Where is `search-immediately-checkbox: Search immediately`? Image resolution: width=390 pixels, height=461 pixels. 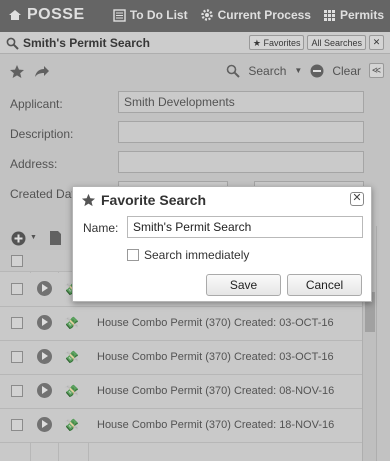
search-immediately-checkbox: Search immediately is located at coordinates (188, 255).